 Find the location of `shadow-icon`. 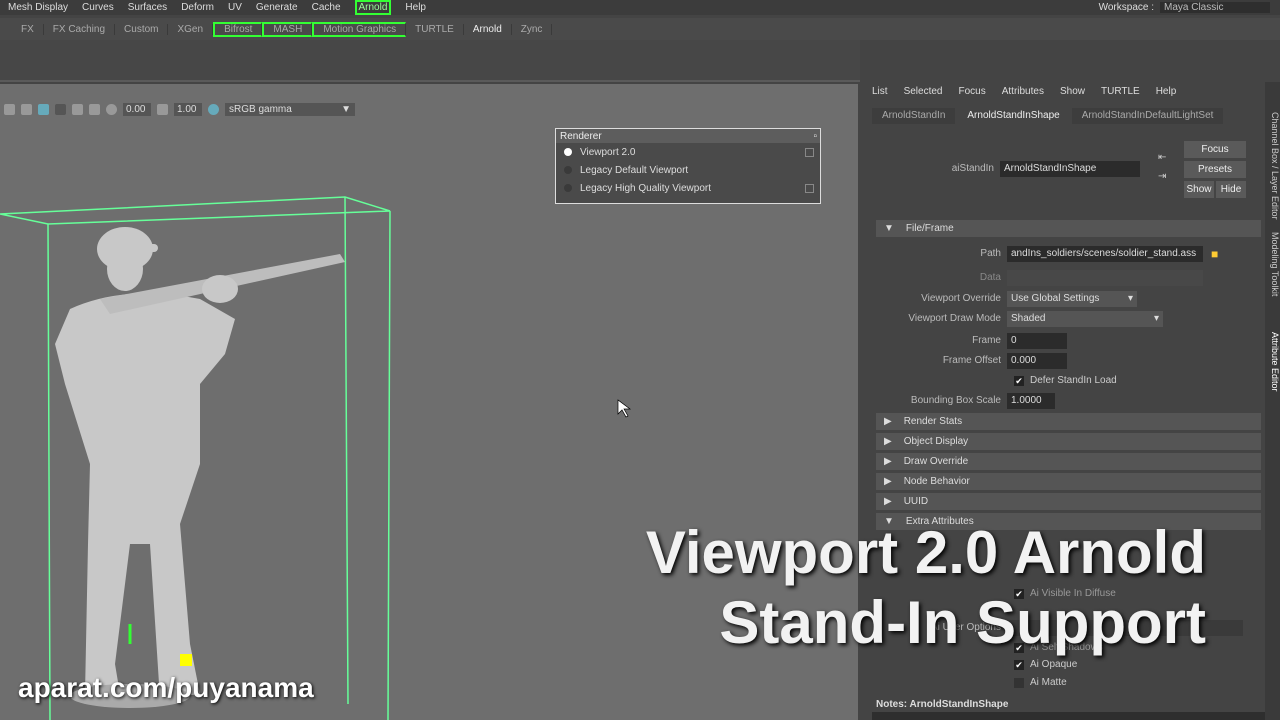

shadow-icon is located at coordinates (26, 109).